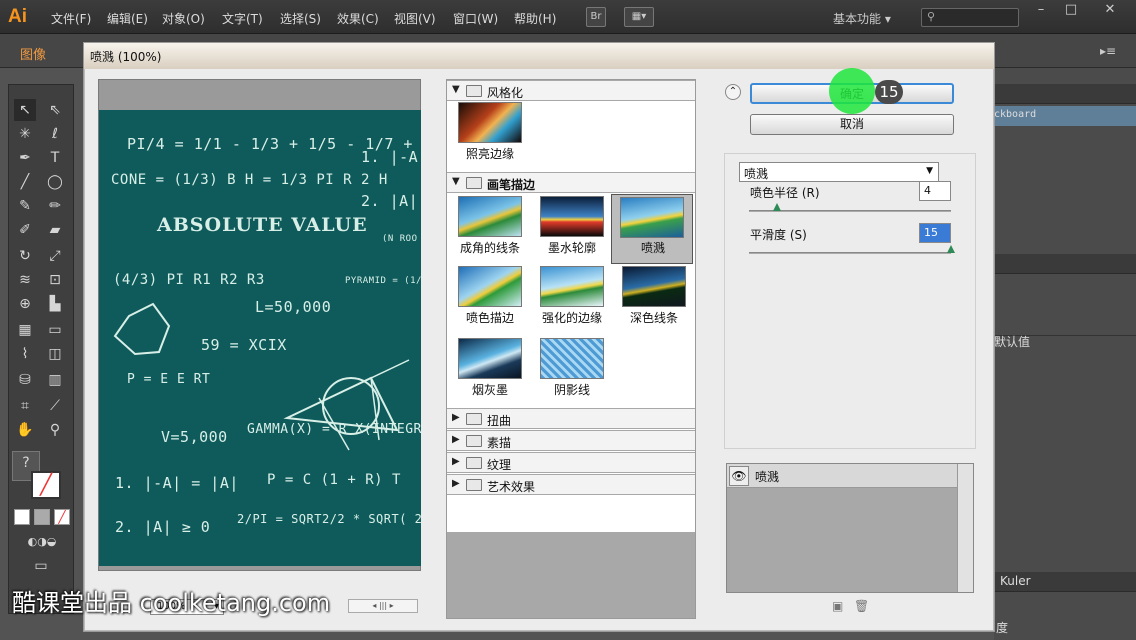 Image resolution: width=1136 pixels, height=640 pixels. What do you see at coordinates (25, 430) in the screenshot?
I see `hand-tool-icon: ✋` at bounding box center [25, 430].